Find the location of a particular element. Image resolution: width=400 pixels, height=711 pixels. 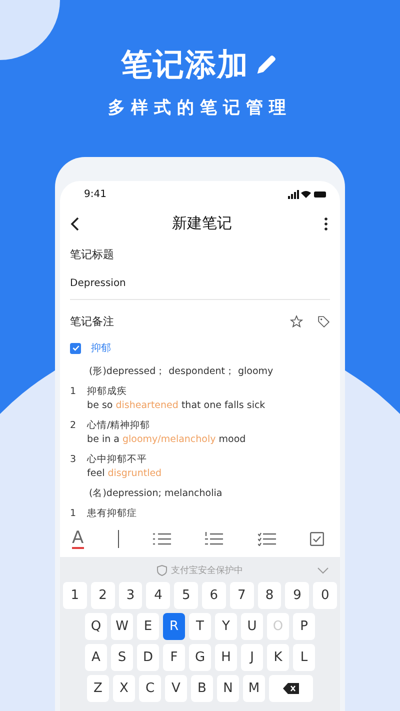

keyboard-key: B is located at coordinates (202, 688).